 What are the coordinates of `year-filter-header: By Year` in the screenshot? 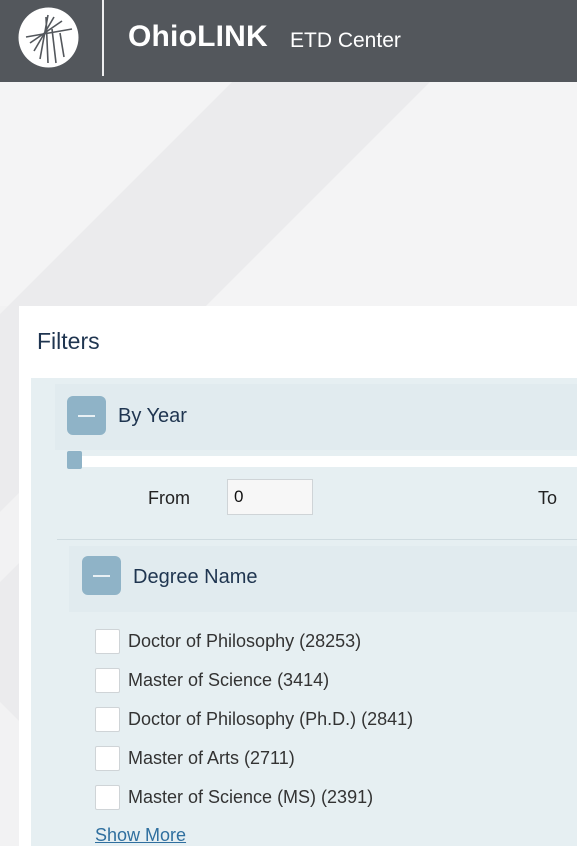 It's located at (316, 417).